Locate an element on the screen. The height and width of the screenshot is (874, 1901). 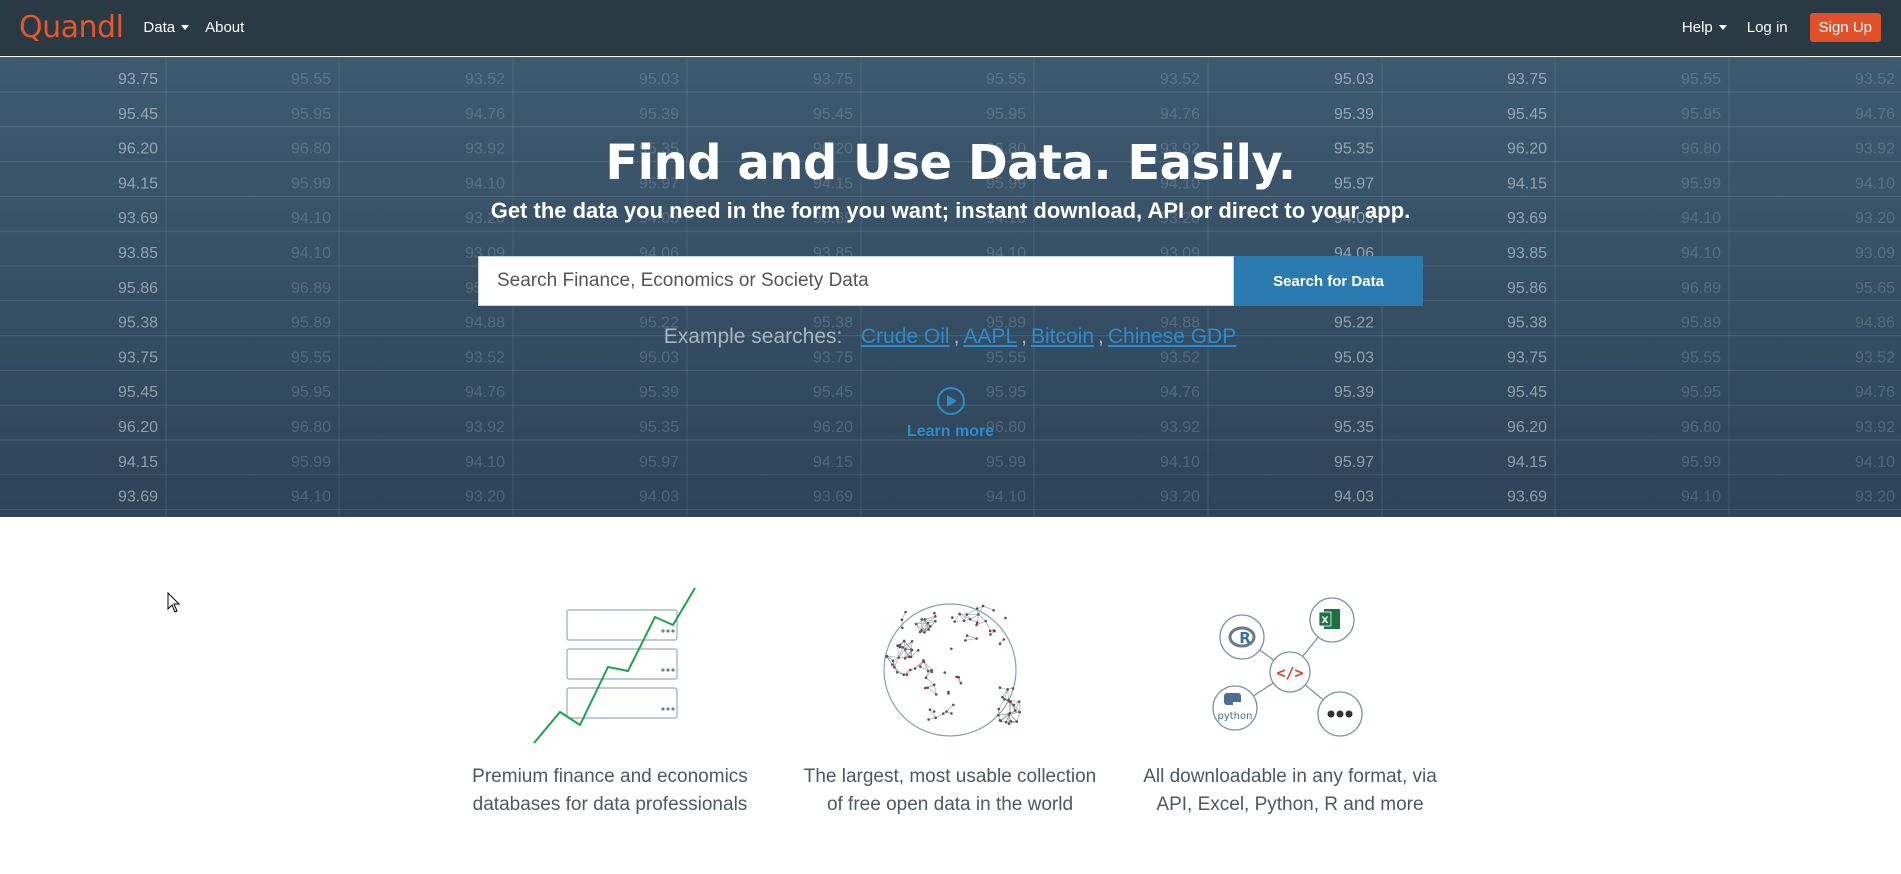
nav-data-label: Data is located at coordinates (159, 27).